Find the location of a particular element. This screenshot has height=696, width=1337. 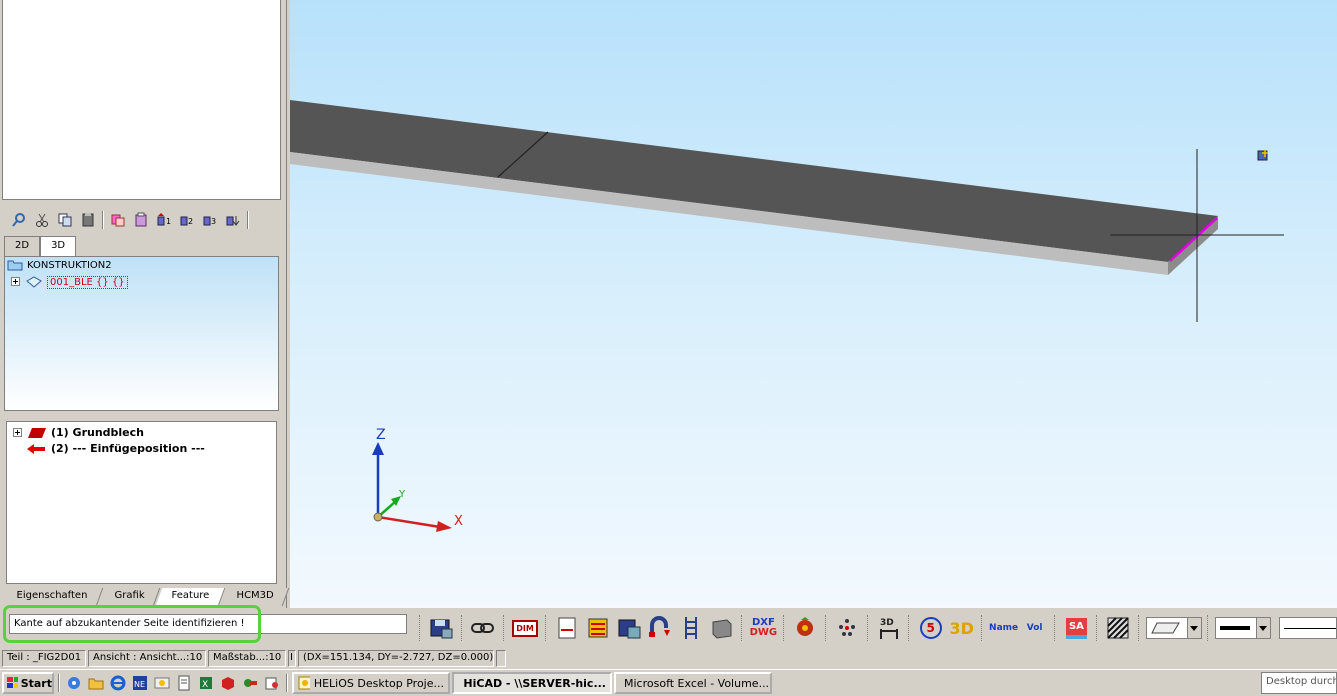

five-label: 5 is located at coordinates (930, 628).